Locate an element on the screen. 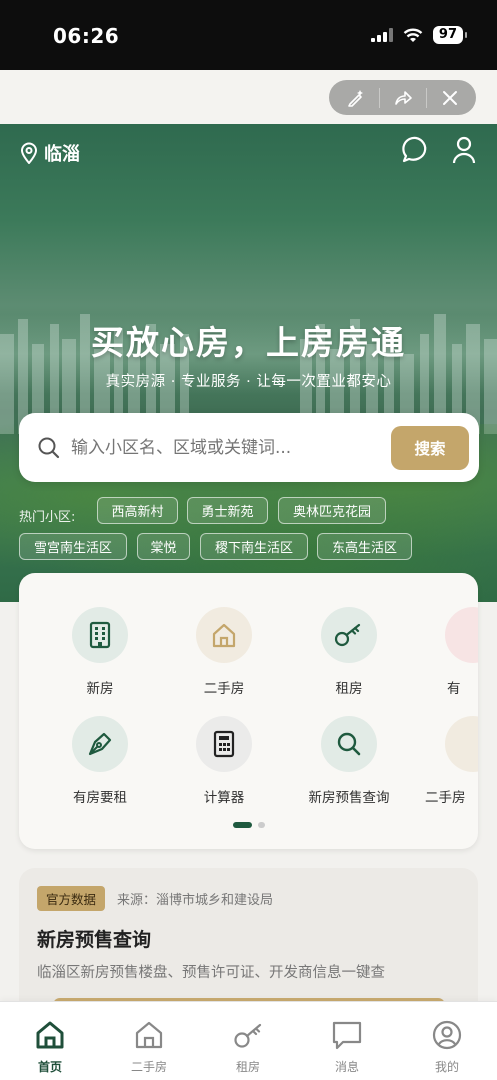 This screenshot has width=497, height=1080. grid-item-new-house: 新房 is located at coordinates (100, 652).